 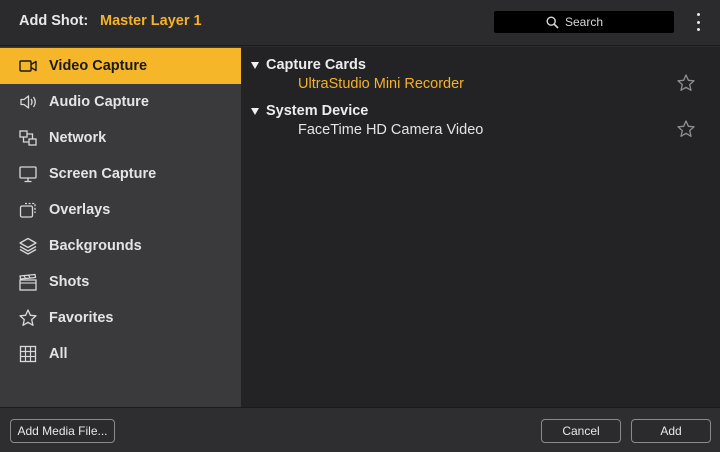 I want to click on sidebar-item-video-capture: Video Capture, so click(x=120, y=66).